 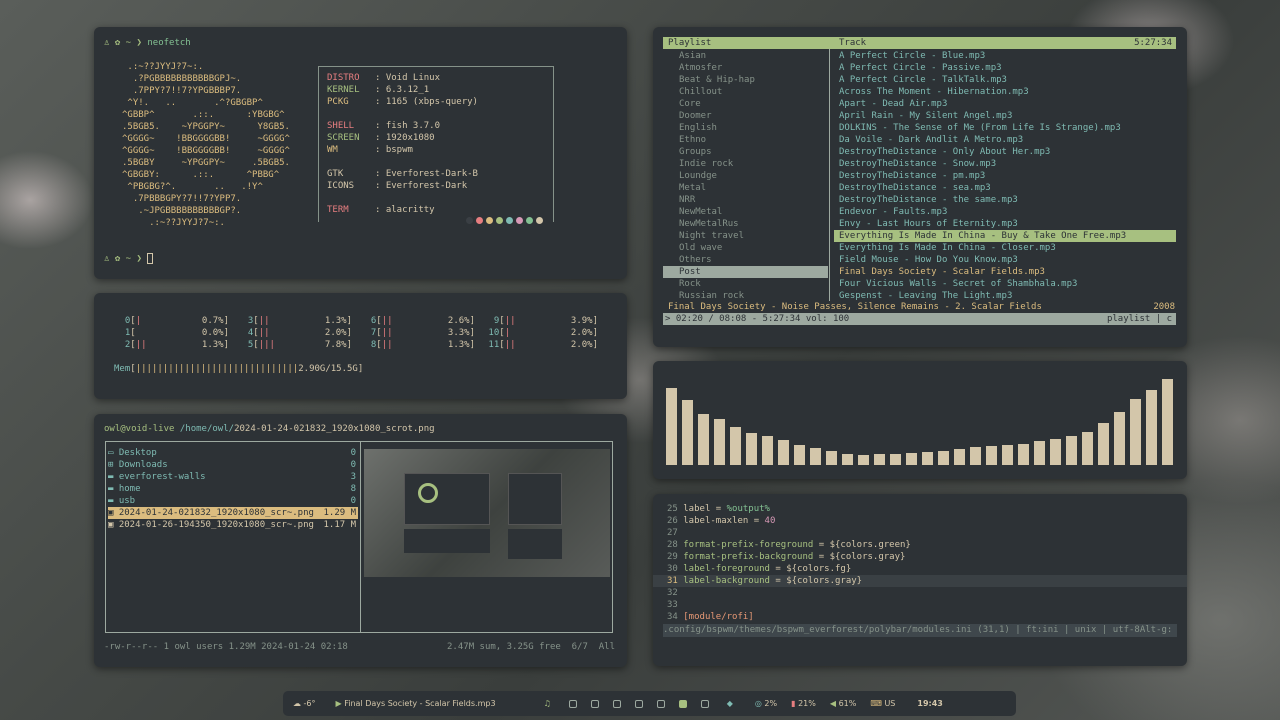 What do you see at coordinates (233, 501) in the screenshot?
I see `file-row: ▬ usb 0` at bounding box center [233, 501].